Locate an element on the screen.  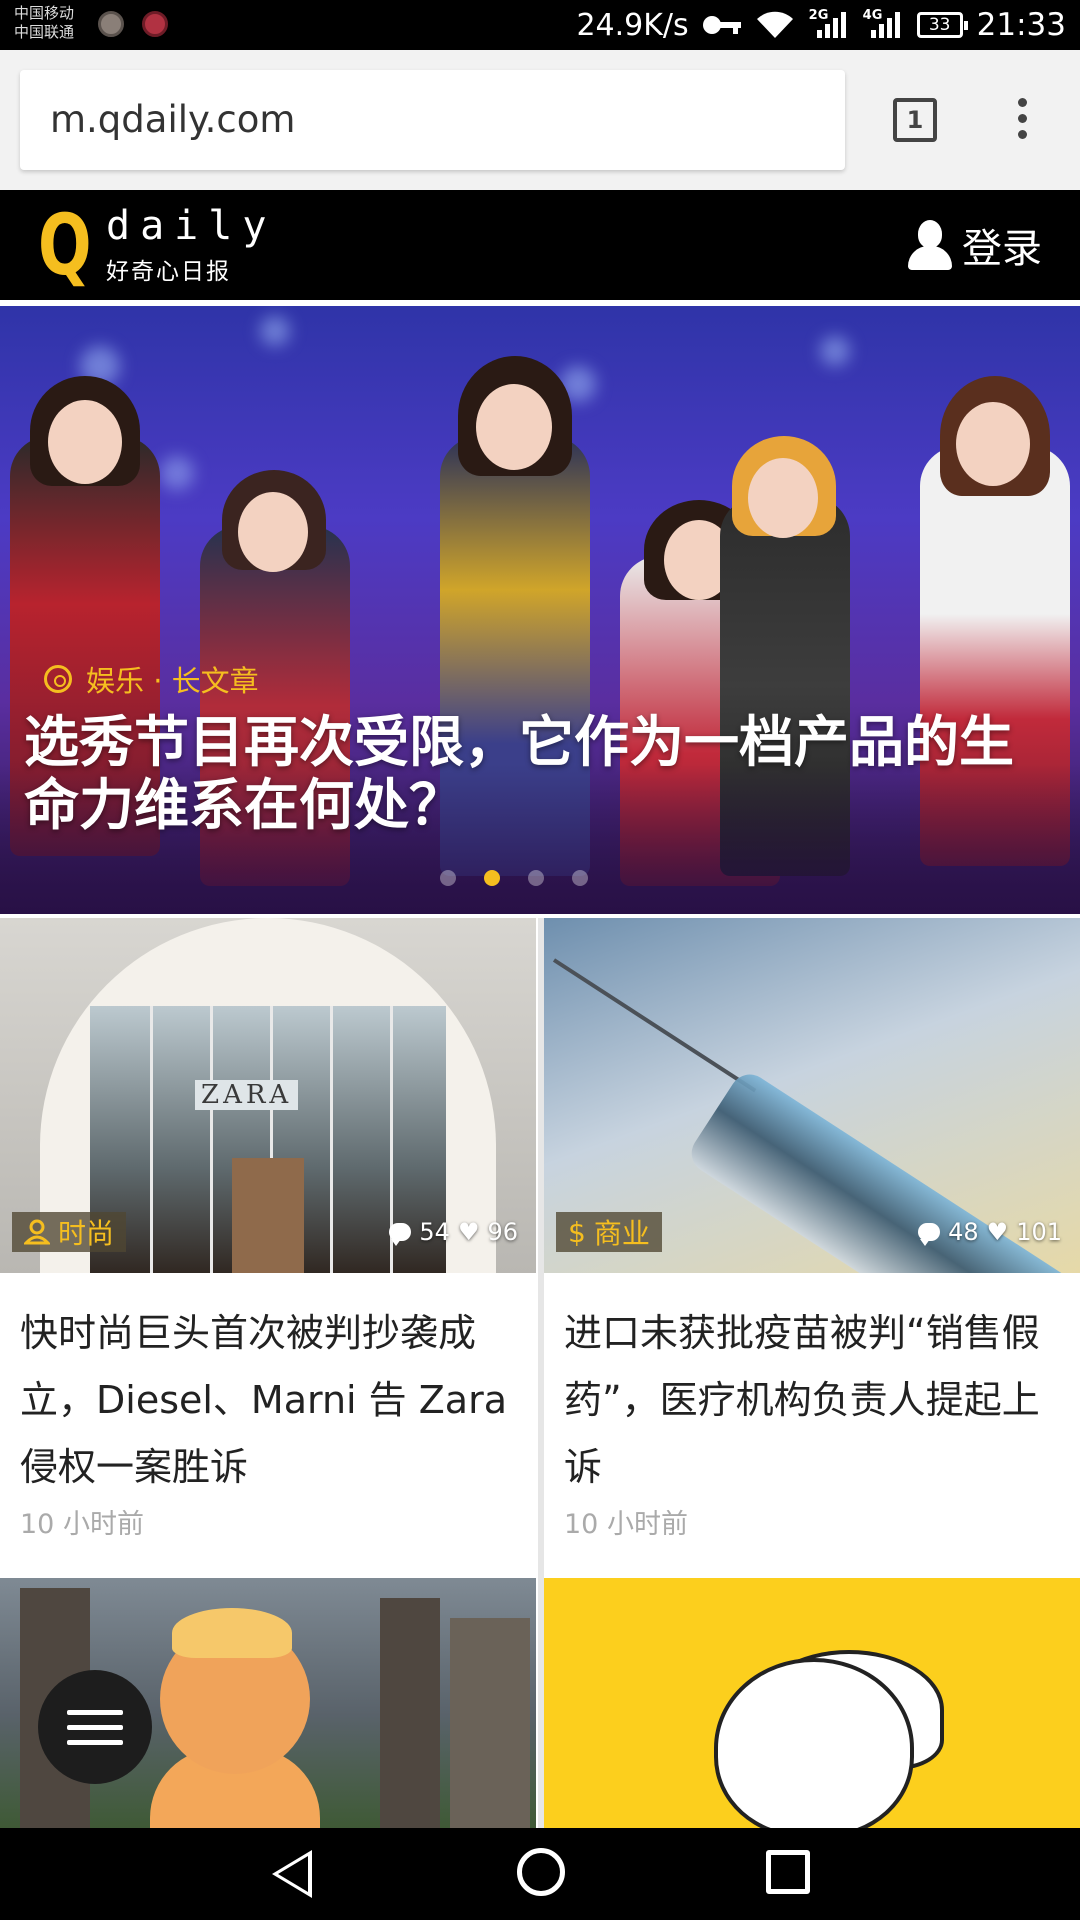
browser-menu-icon is located at coordinates (1022, 121).